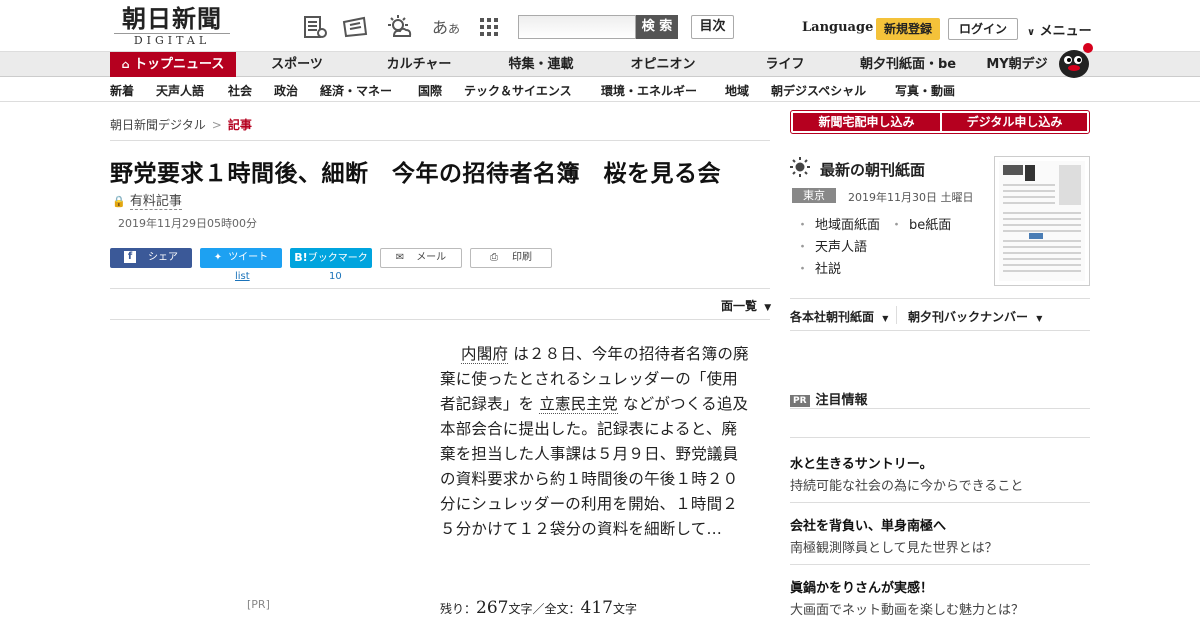  I want to click on grid-menu-icon, so click(489, 27).